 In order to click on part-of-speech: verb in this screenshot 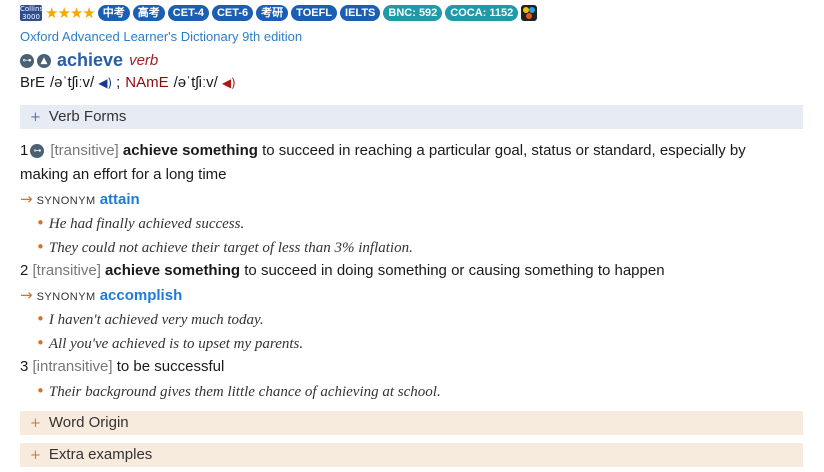, I will do `click(144, 60)`.